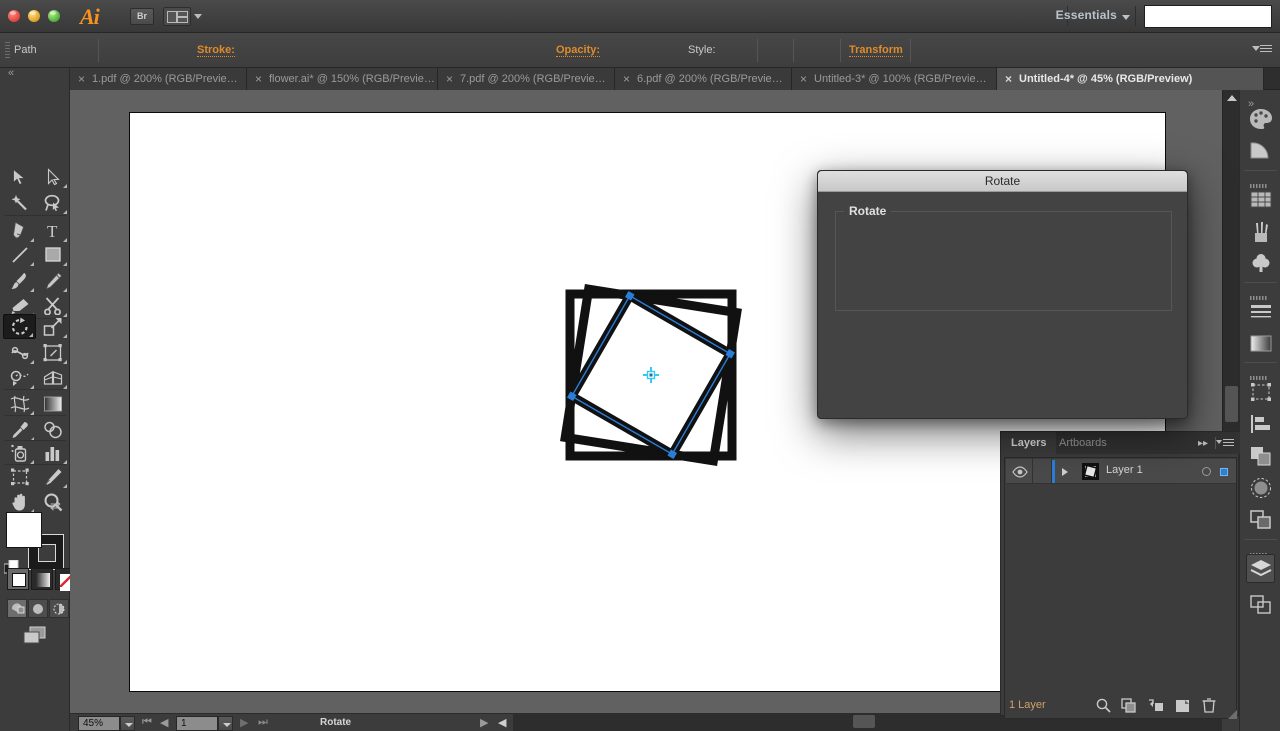 The width and height of the screenshot is (1280, 731). Describe the element at coordinates (660, 385) in the screenshot. I see `artwork-squares` at that location.